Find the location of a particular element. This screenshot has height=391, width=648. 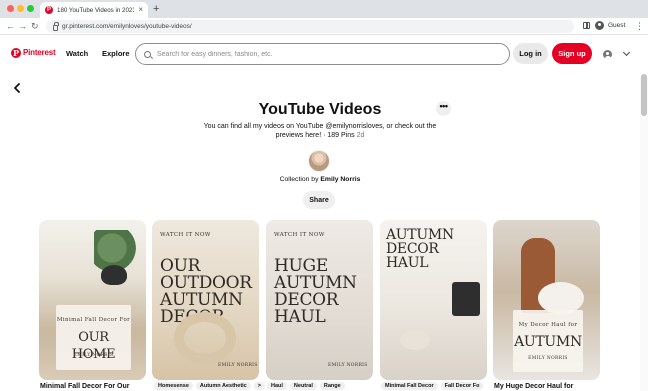

pin-overlay-kicker: My Decor Haul for is located at coordinates (548, 325).